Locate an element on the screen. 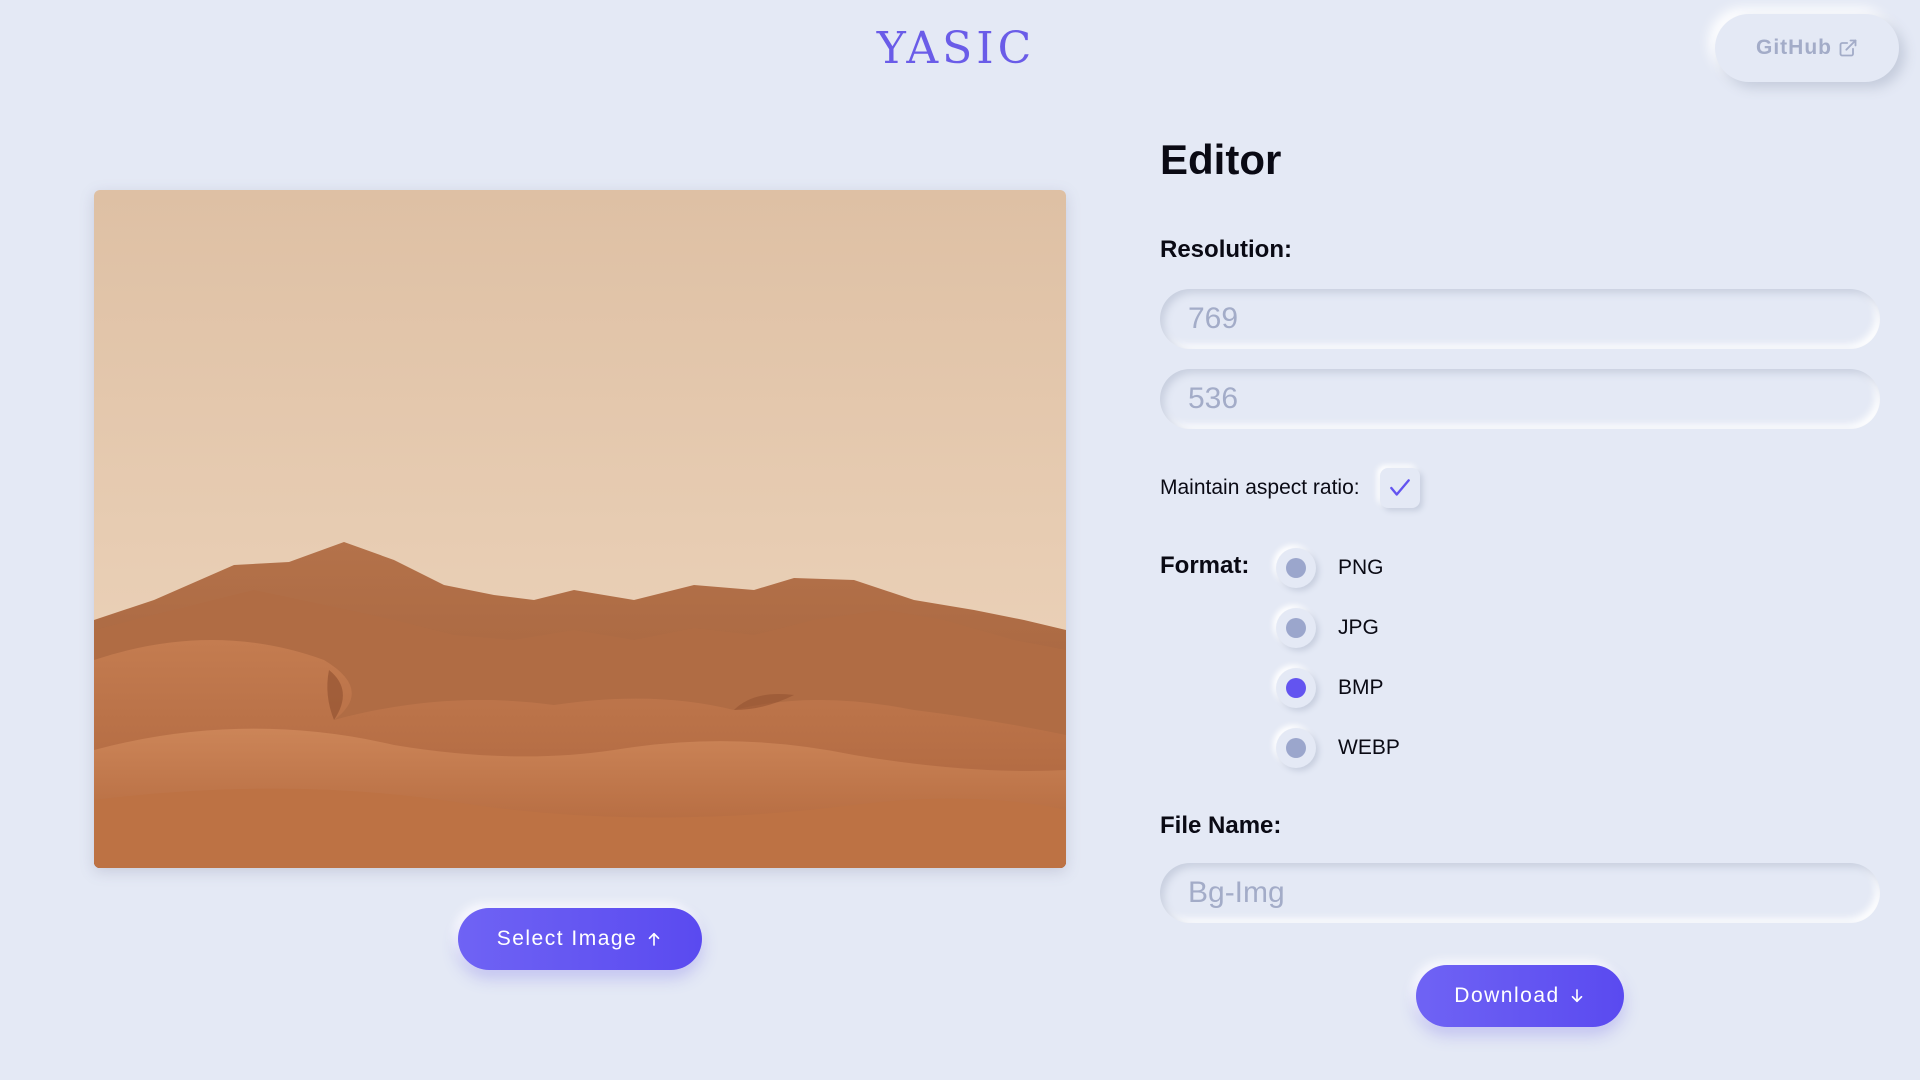 This screenshot has width=1920, height=1080. format-option-png: PNG is located at coordinates (1338, 568).